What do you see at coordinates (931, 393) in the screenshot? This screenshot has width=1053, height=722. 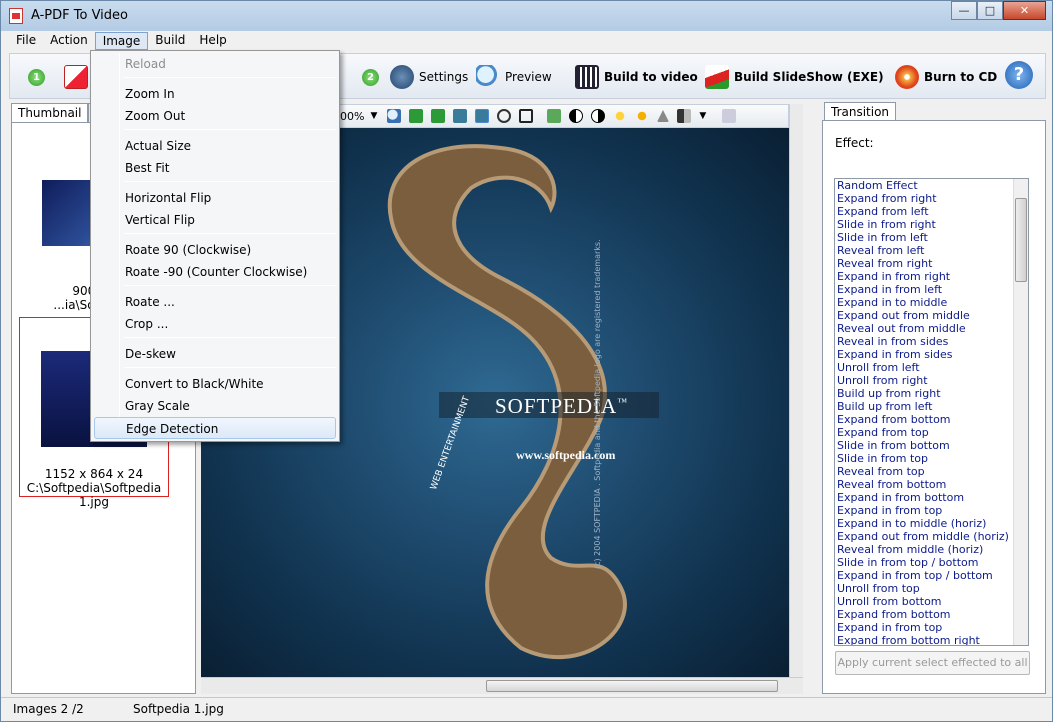 I see `effect-item: Build up from right` at bounding box center [931, 393].